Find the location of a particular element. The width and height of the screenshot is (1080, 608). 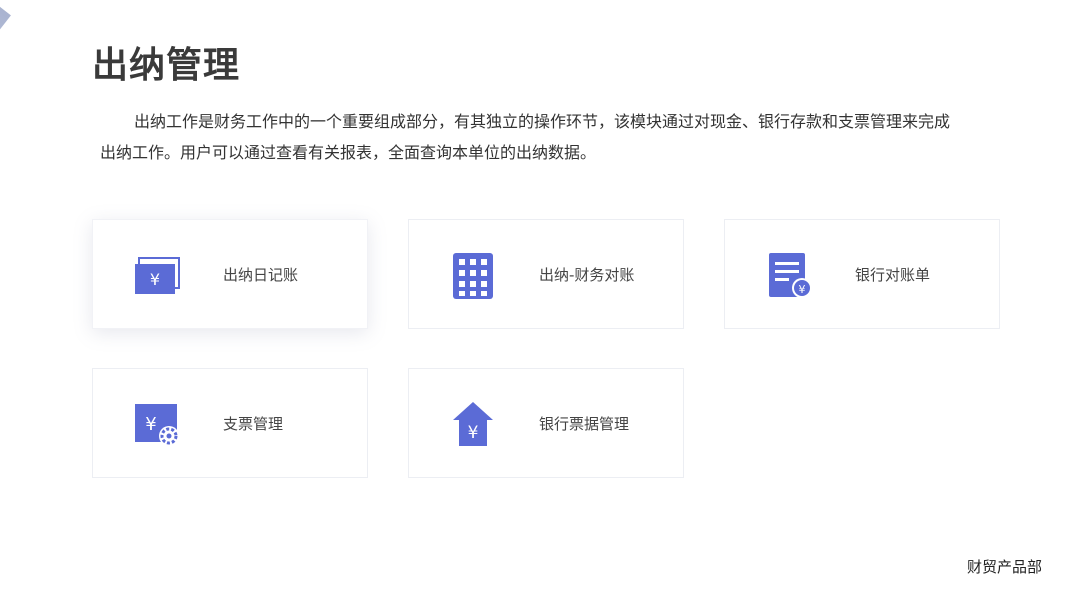

check-settings-icon: ¥ is located at coordinates (157, 425).